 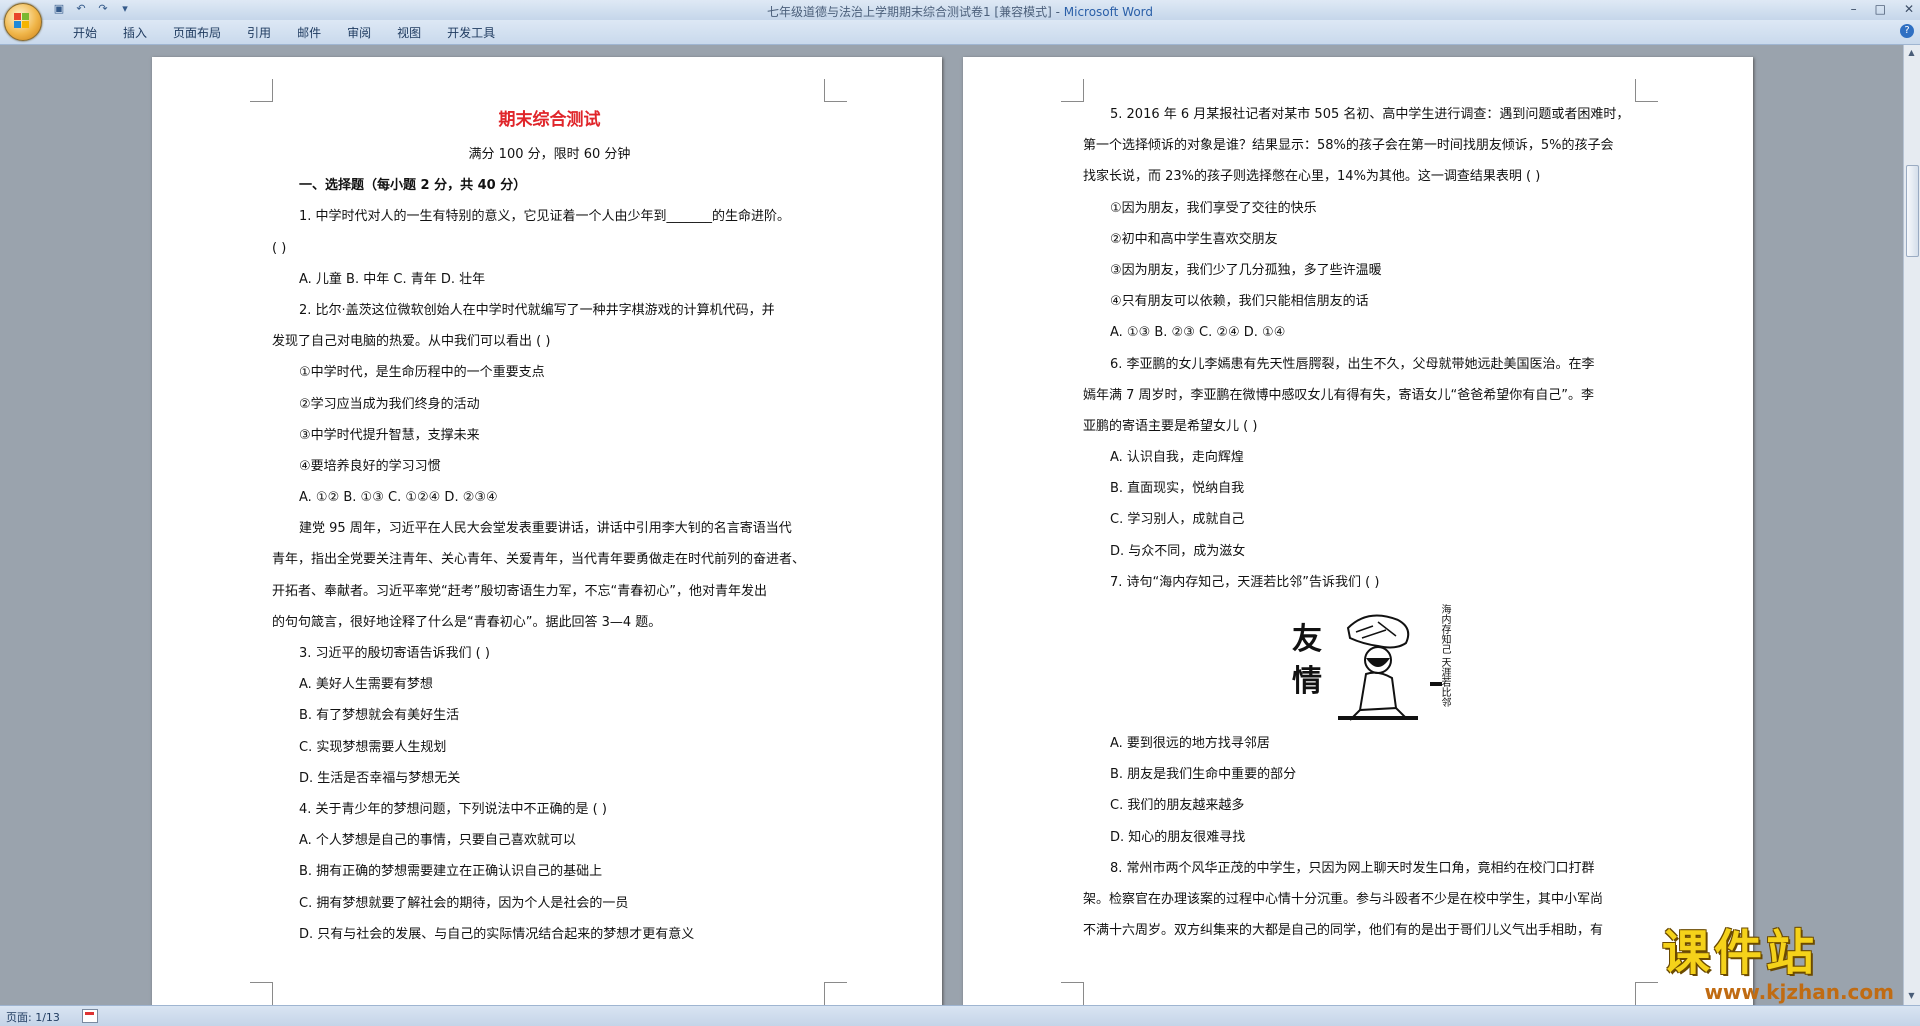 I want to click on doc-line: B. 朋友是我们生命中重要的部分, so click(x=1203, y=775).